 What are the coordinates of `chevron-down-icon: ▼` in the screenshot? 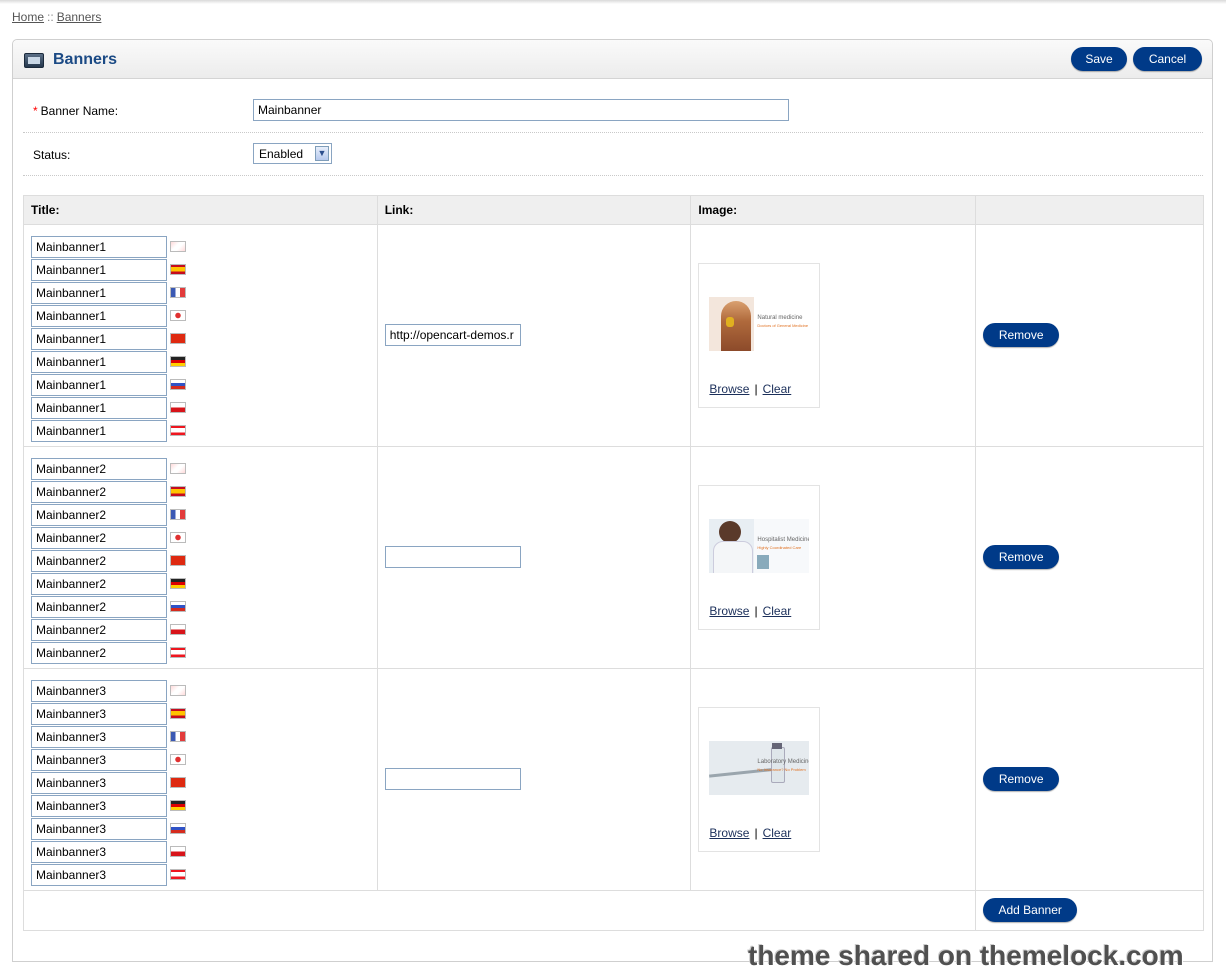 It's located at (322, 153).